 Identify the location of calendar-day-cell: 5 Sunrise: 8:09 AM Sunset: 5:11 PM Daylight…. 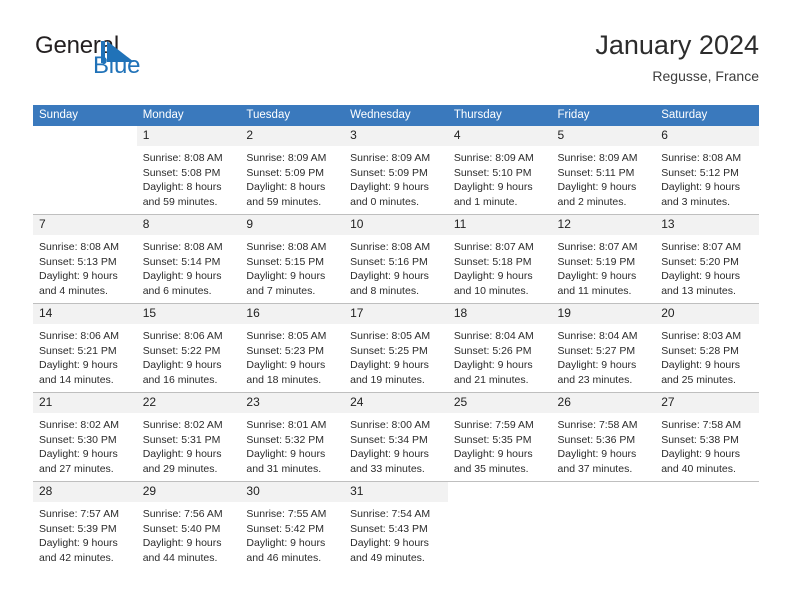
(603, 170).